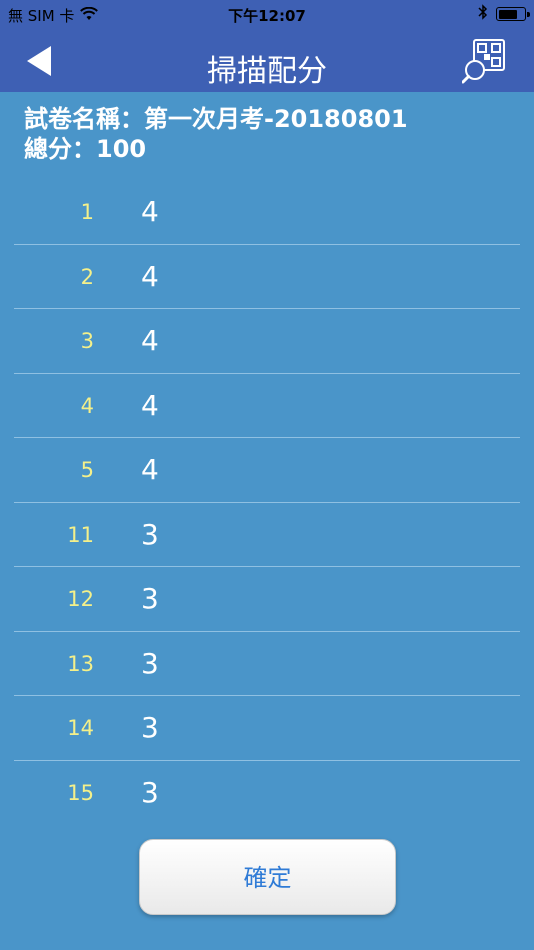 The height and width of the screenshot is (950, 534). I want to click on battery-icon, so click(513, 14).